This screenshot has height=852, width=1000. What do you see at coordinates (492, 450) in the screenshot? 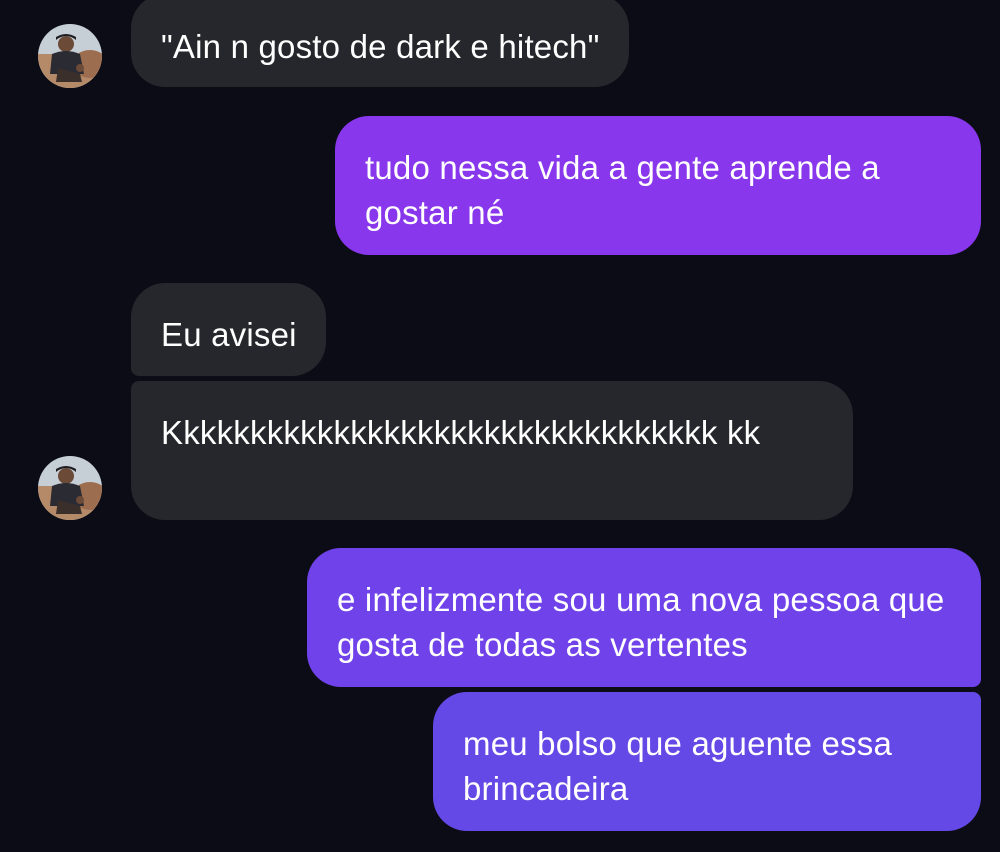
I see `incoming-message-bubble: Kkkkkkkkkkkkkkkkkkkkkkkkkkkkkkkkk kk` at bounding box center [492, 450].